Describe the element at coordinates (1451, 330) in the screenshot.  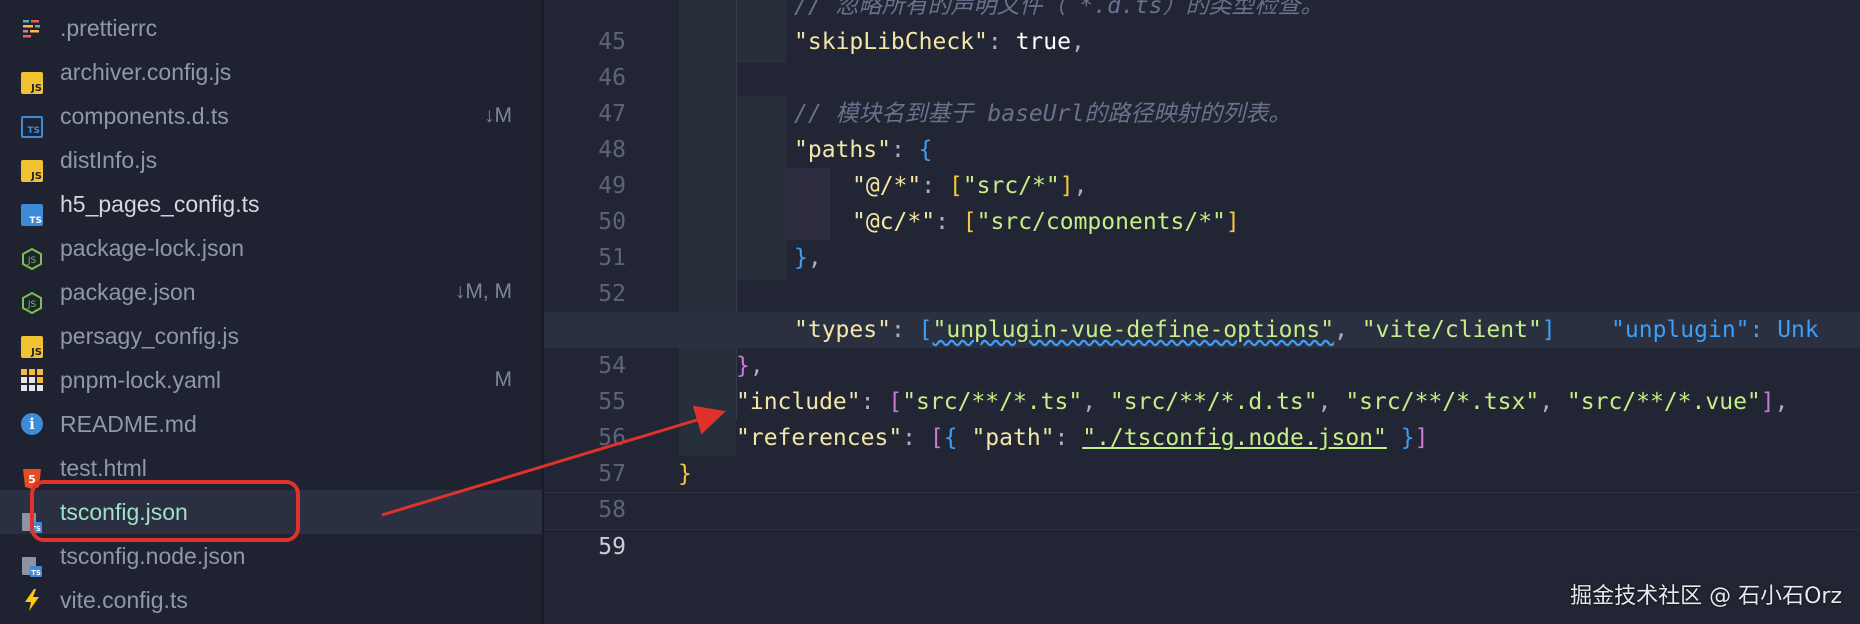
I see `json-string: "vite/client"` at that location.